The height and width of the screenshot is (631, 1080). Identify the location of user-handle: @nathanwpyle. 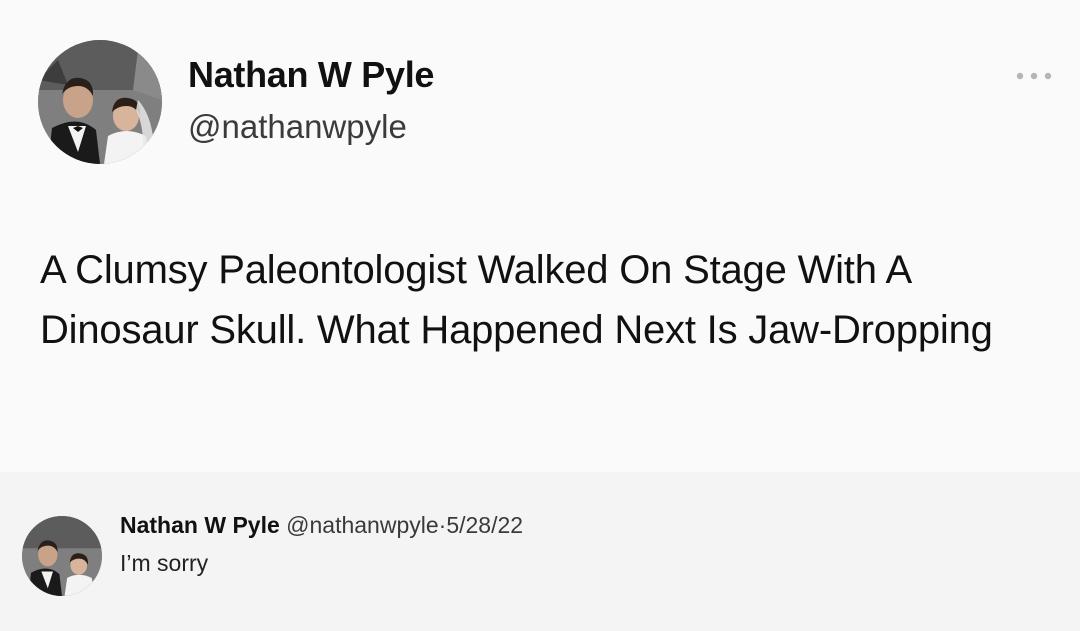
(297, 127).